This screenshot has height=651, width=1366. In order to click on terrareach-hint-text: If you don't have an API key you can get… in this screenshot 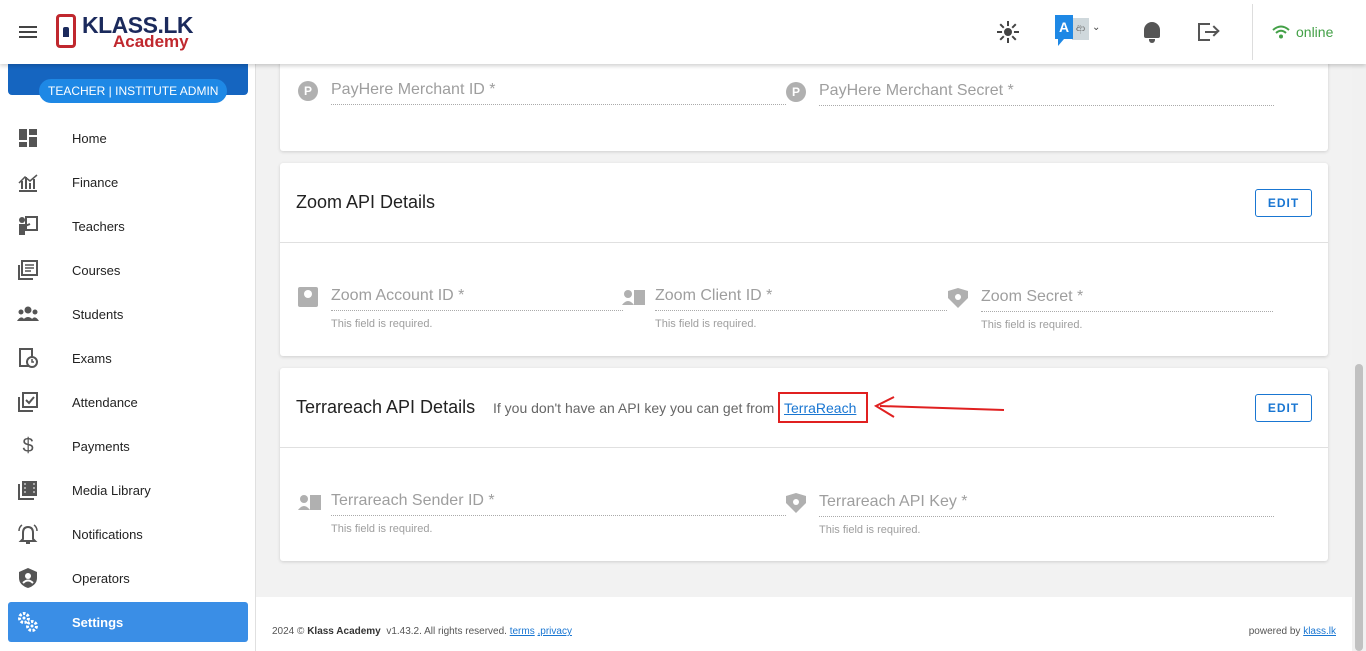, I will do `click(634, 408)`.